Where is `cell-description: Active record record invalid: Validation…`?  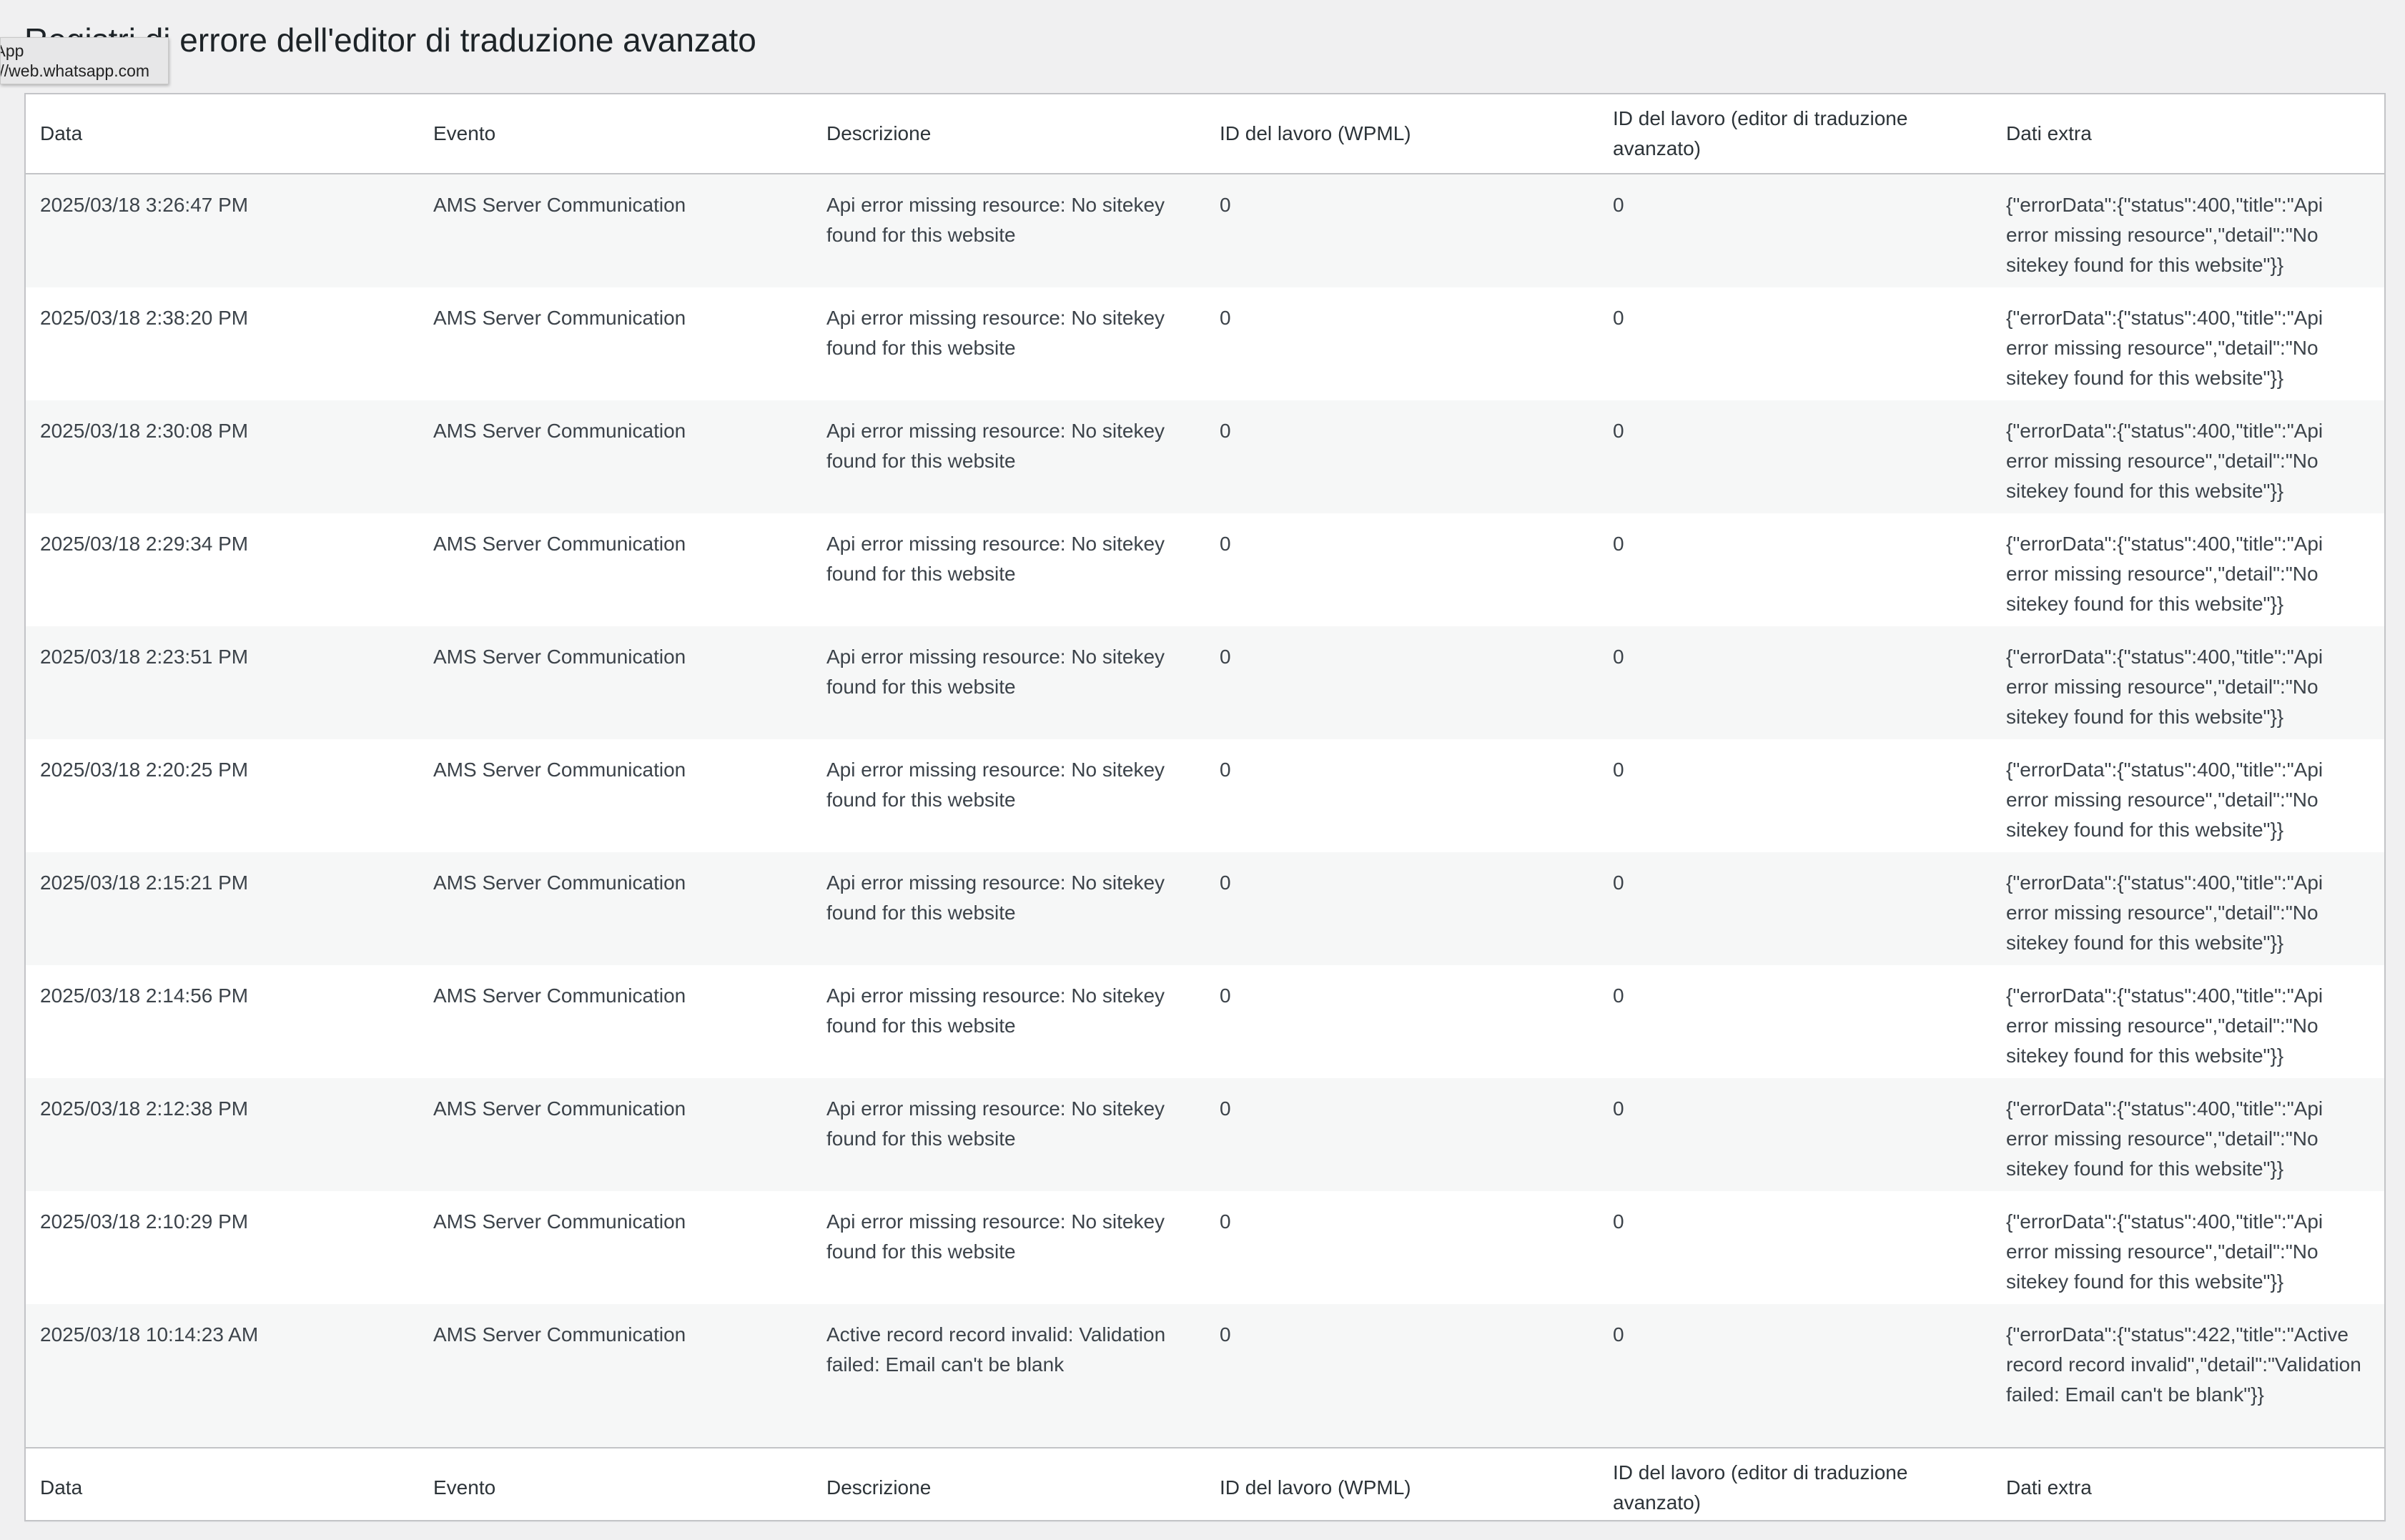 cell-description: Active record record invalid: Validation… is located at coordinates (1008, 1376).